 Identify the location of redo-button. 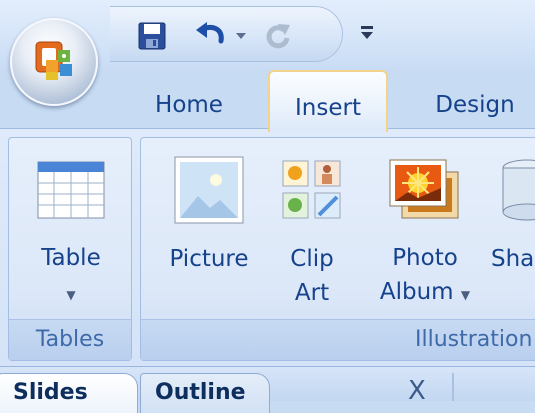
(278, 36).